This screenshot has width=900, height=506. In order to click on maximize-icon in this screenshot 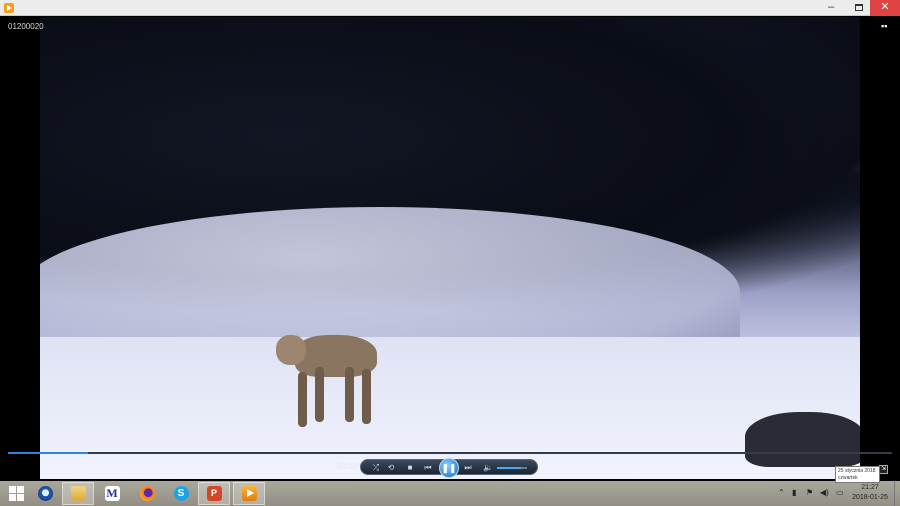, I will do `click(859, 7)`.